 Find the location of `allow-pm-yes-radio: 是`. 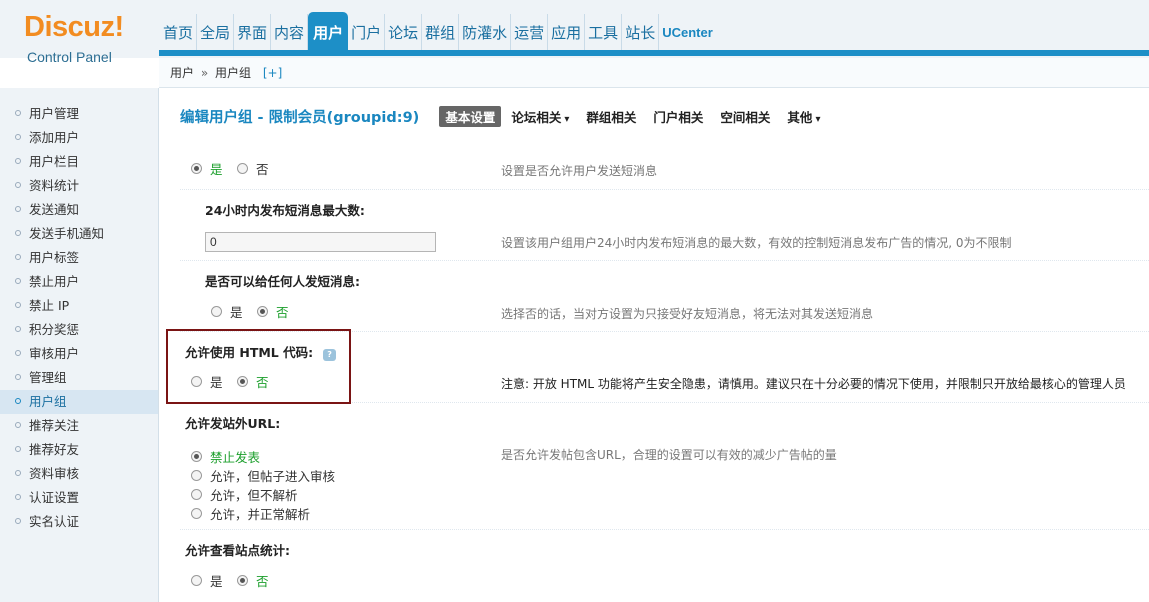

allow-pm-yes-radio: 是 is located at coordinates (207, 168).